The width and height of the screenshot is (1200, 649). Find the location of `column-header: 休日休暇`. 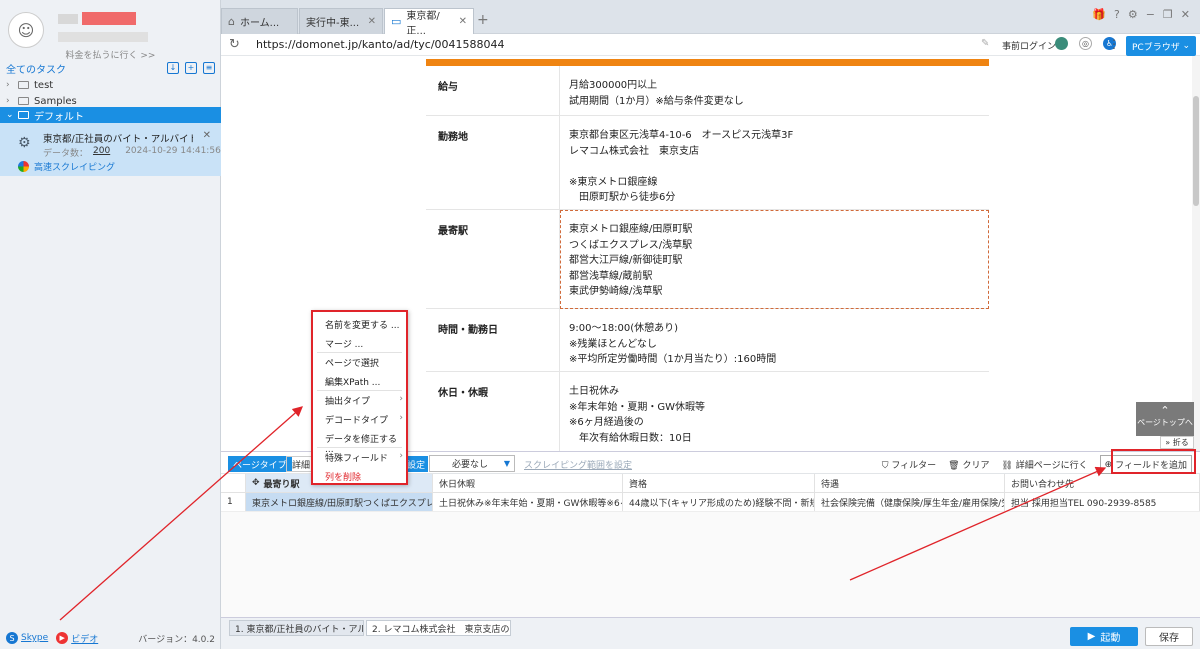

column-header: 休日休暇 is located at coordinates (528, 483).